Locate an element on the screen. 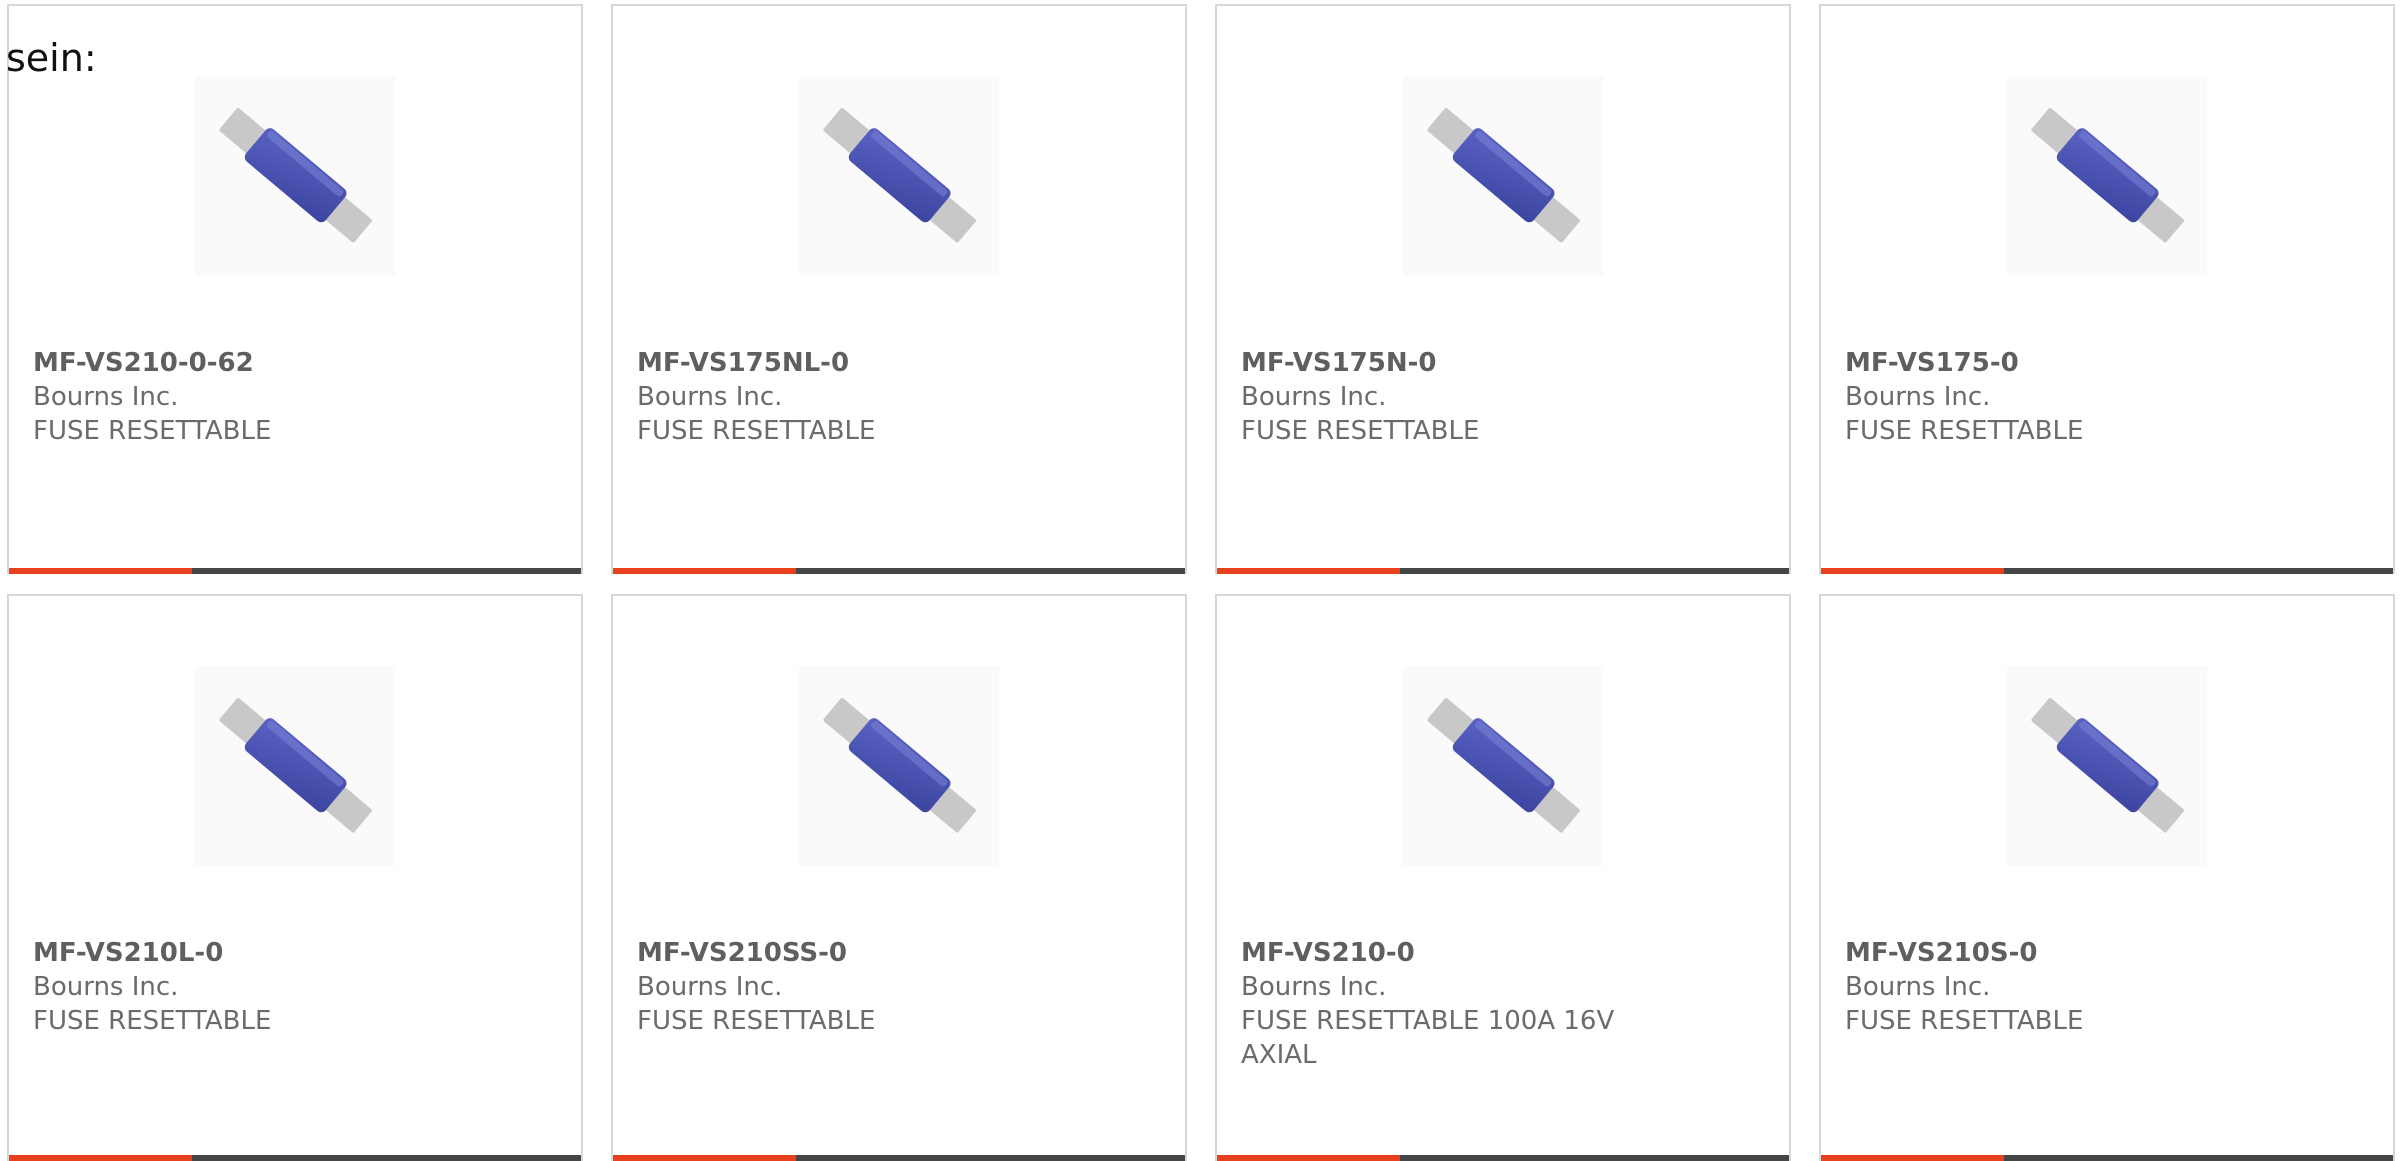  part-number: MF-VS175-0 is located at coordinates (2105, 363).